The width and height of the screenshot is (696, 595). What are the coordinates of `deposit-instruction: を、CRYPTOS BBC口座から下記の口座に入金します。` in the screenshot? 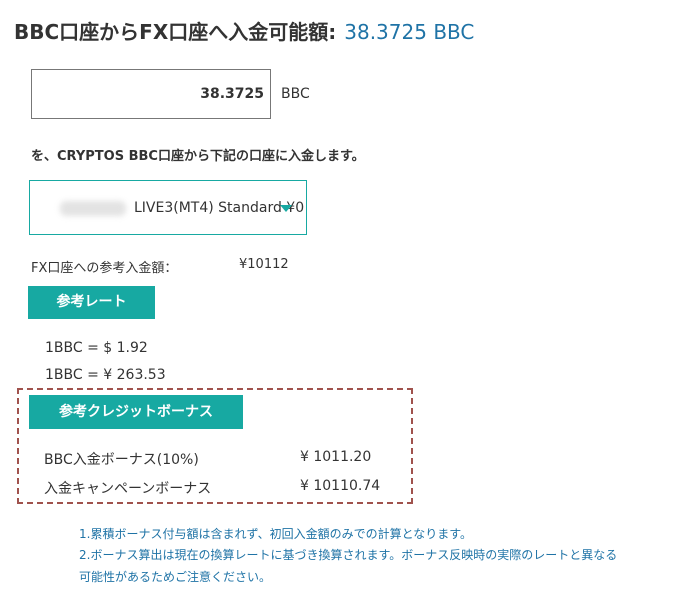 It's located at (198, 156).